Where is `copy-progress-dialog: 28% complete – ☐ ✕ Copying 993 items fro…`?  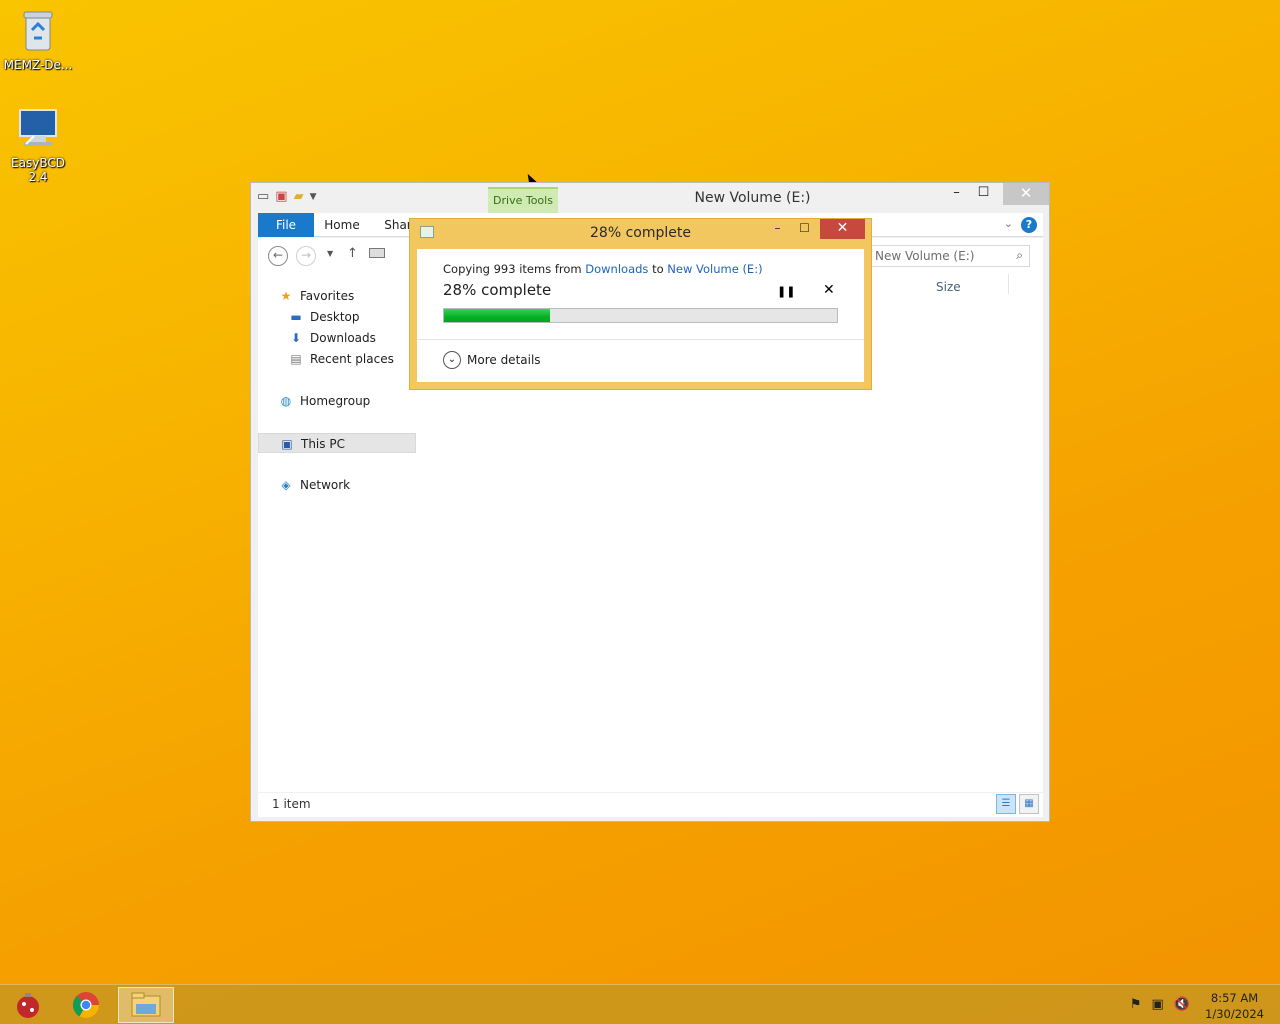 copy-progress-dialog: 28% complete – ☐ ✕ Copying 993 items fro… is located at coordinates (640, 304).